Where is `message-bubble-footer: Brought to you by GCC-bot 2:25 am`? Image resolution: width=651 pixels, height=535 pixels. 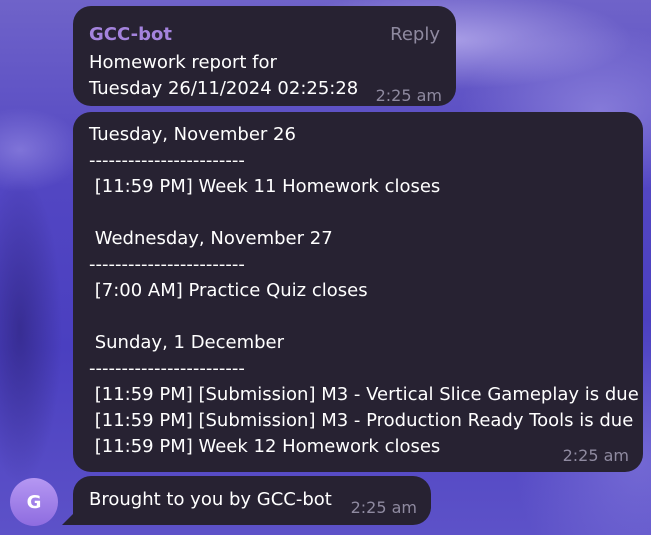
message-bubble-footer: Brought to you by GCC-bot 2:25 am is located at coordinates (252, 500).